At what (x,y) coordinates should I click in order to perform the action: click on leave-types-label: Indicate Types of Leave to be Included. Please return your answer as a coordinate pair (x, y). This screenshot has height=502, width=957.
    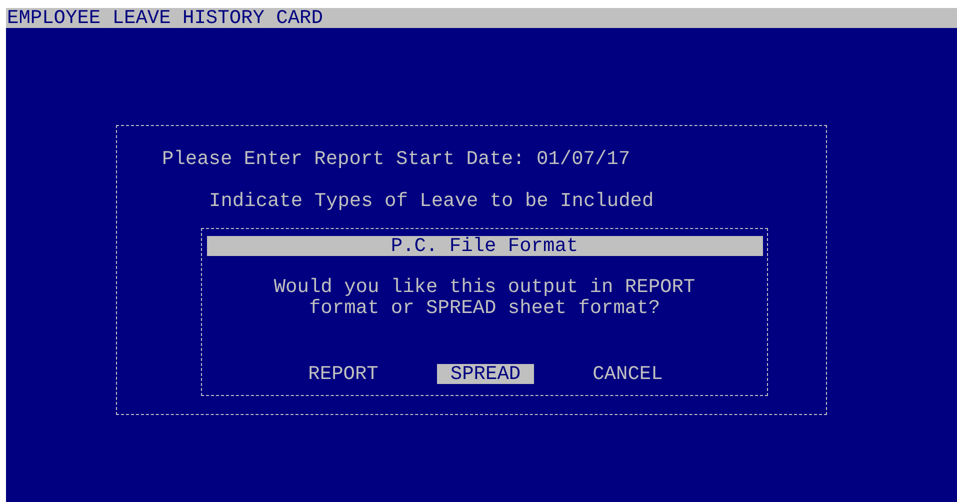
    Looking at the image, I should click on (431, 201).